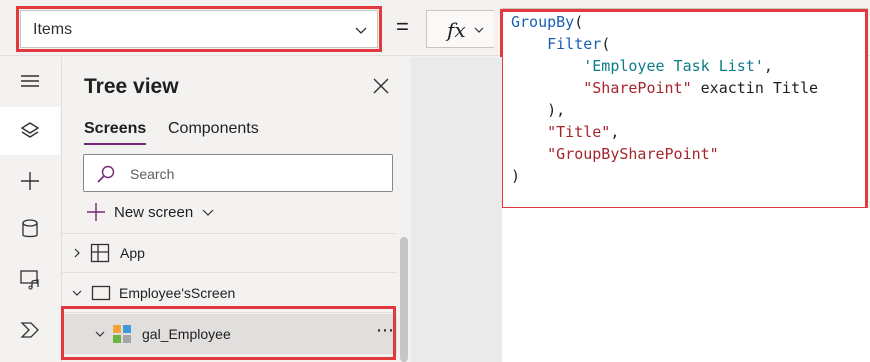 The width and height of the screenshot is (870, 362). Describe the element at coordinates (101, 293) in the screenshot. I see `screen-icon` at that location.